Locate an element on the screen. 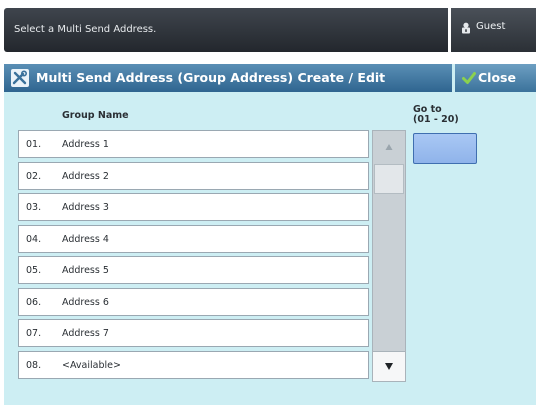  row-number: 02. is located at coordinates (34, 176).